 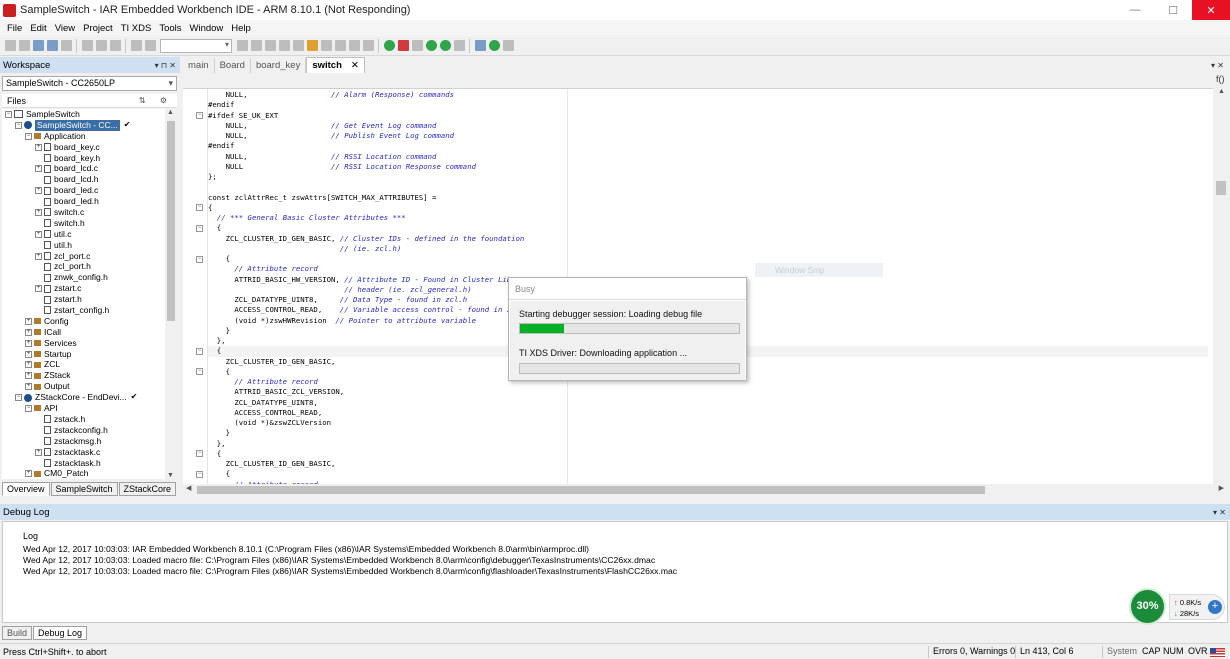 What do you see at coordinates (101, 45) in the screenshot?
I see `copy-icon` at bounding box center [101, 45].